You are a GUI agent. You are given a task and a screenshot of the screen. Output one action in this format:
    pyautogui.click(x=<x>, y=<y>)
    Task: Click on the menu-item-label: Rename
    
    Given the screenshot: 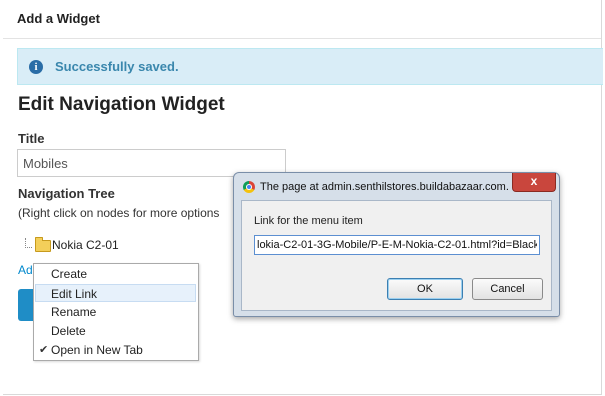 What is the action you would take?
    pyautogui.click(x=74, y=312)
    